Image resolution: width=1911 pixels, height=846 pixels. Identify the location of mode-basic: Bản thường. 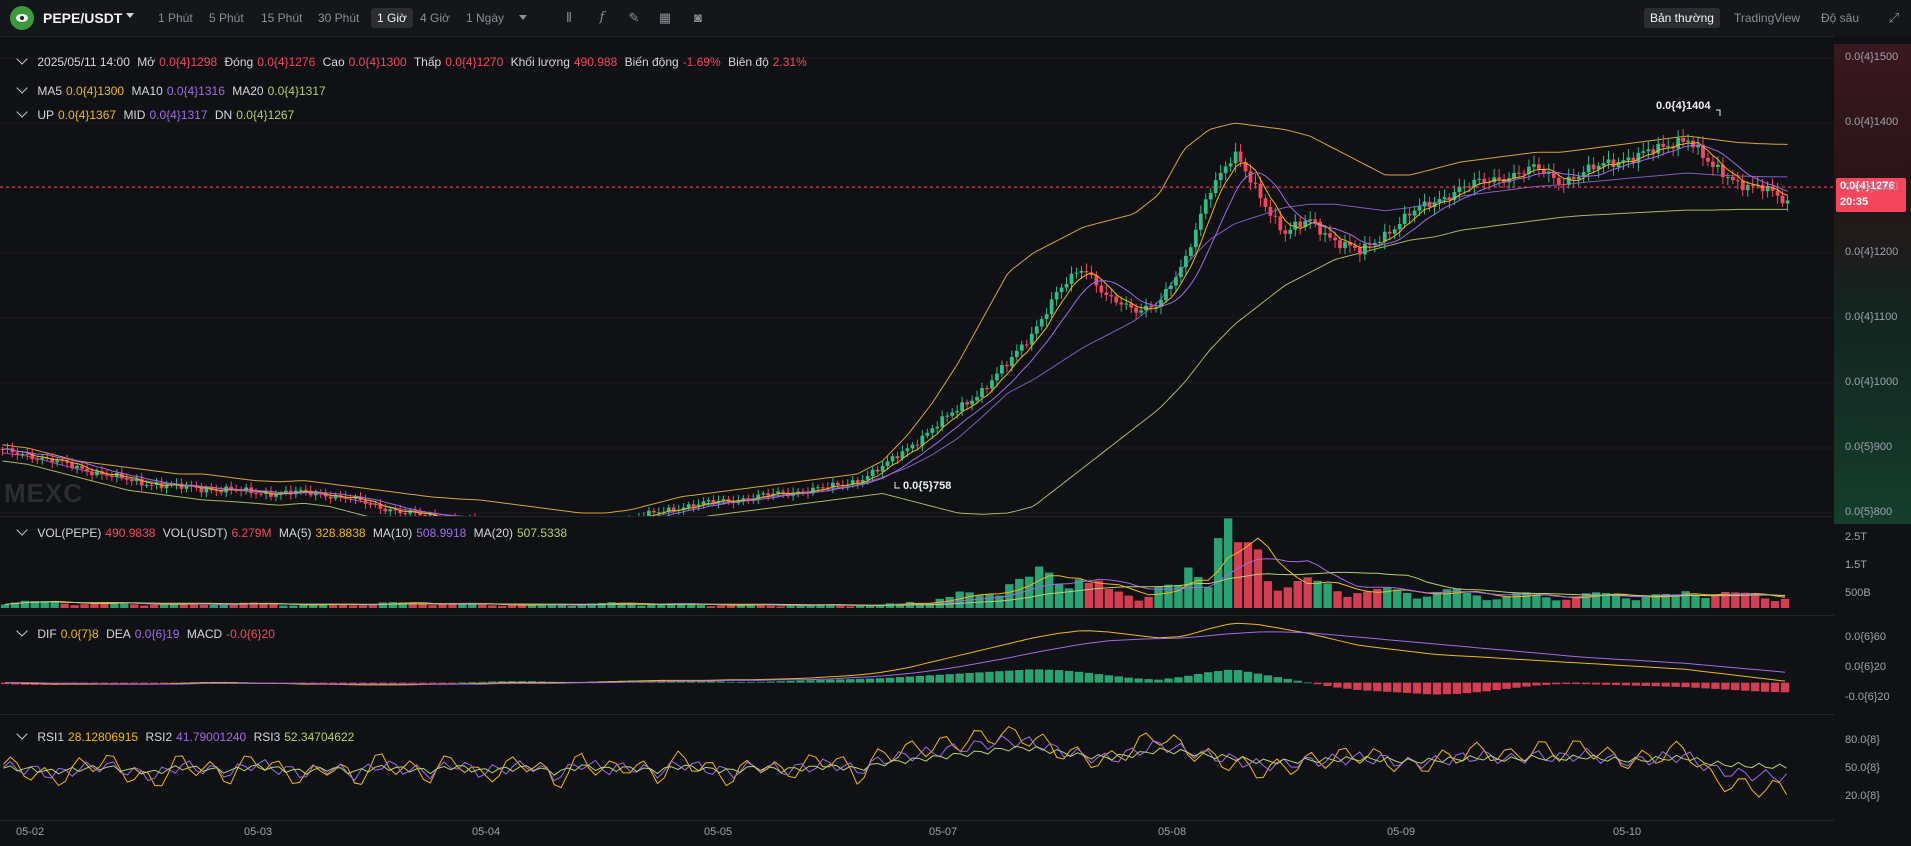
(1682, 18).